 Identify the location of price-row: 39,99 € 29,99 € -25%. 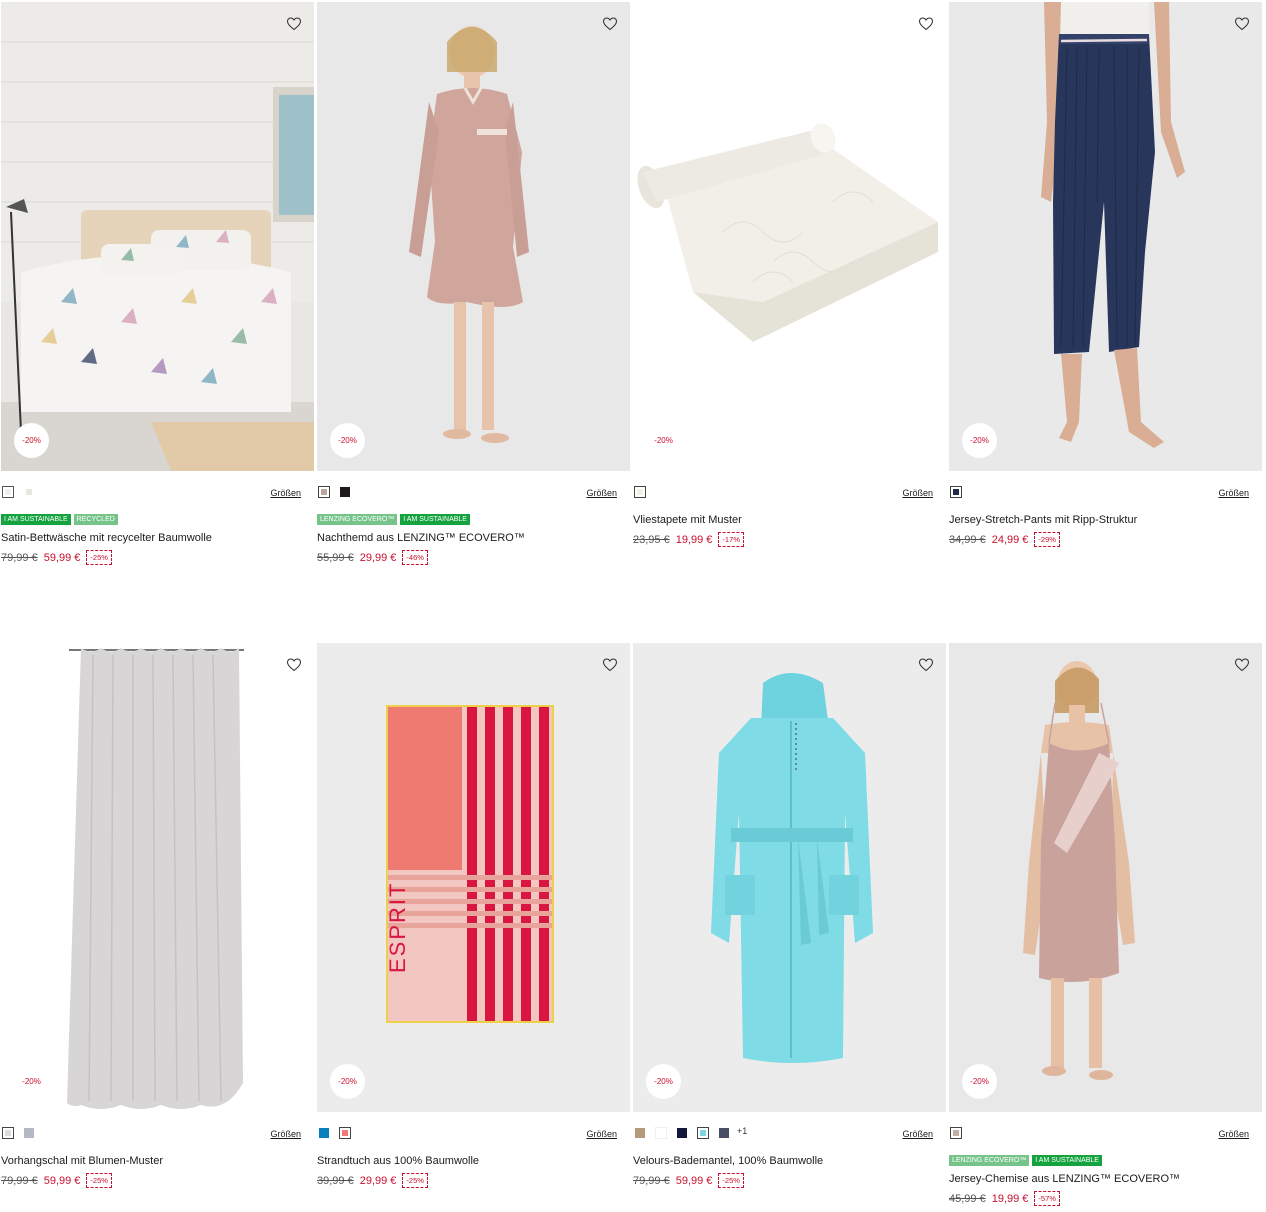
(372, 1180).